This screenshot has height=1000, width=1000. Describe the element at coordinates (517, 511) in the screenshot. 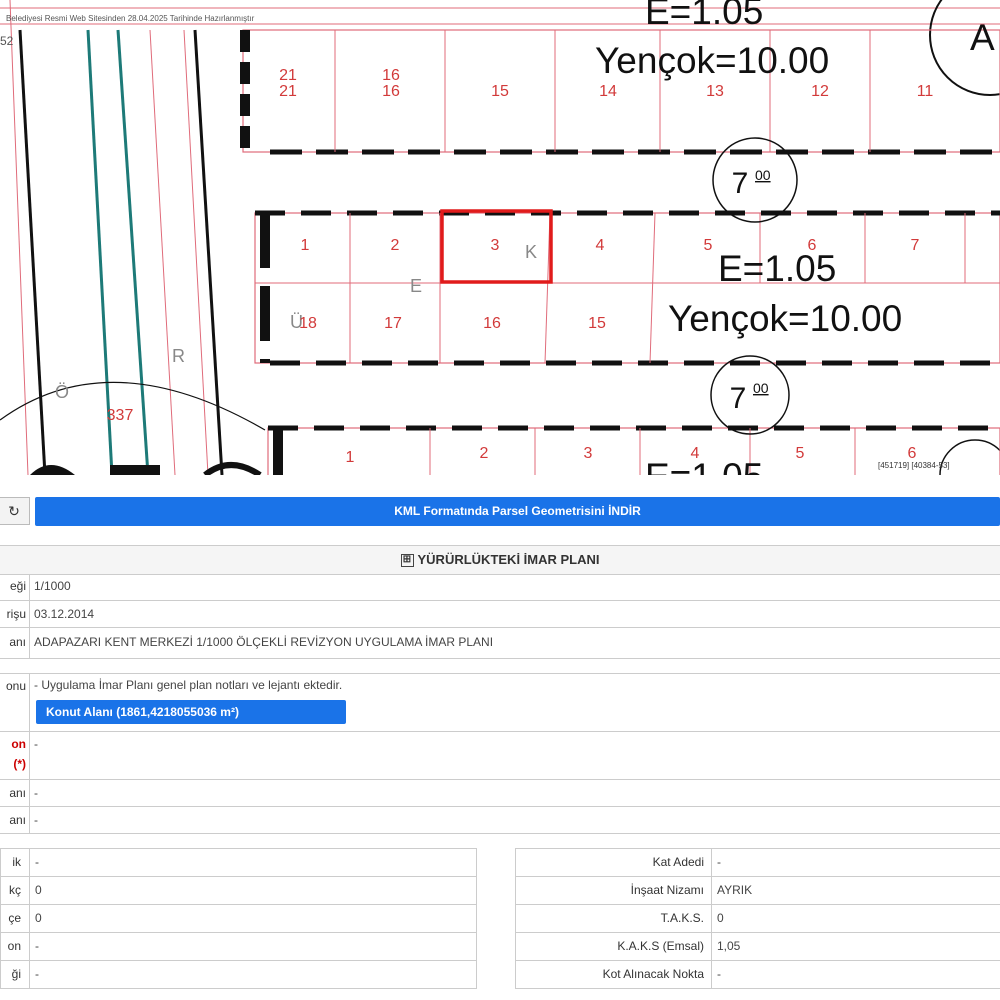

I see `kml-download-button: KML Formatında Parsel Geometrisini İNDİR` at that location.